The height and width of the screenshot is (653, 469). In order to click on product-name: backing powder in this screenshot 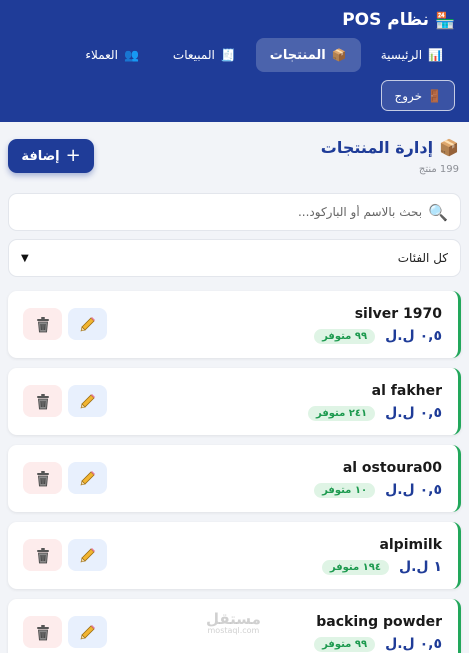, I will do `click(379, 622)`.